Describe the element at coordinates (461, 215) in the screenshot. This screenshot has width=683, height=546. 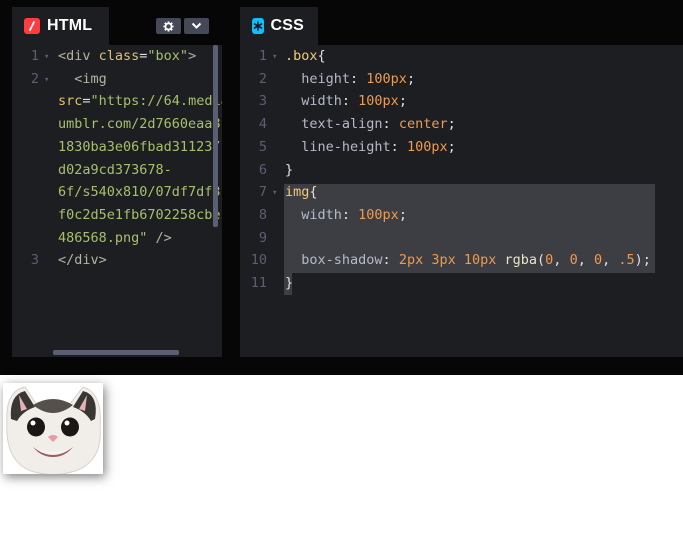
I see `code-line: 8 width: 100px;` at that location.